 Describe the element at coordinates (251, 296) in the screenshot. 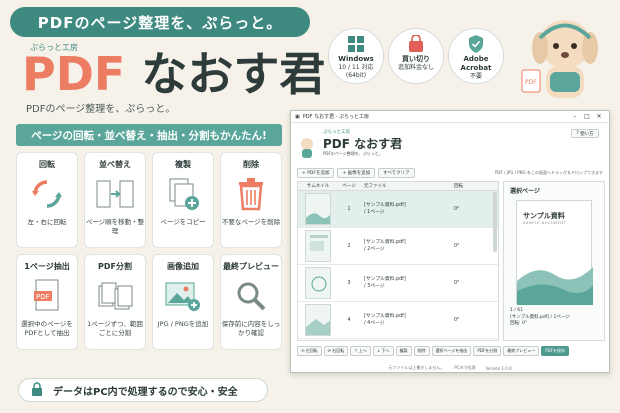

I see `magnifier-icon` at that location.